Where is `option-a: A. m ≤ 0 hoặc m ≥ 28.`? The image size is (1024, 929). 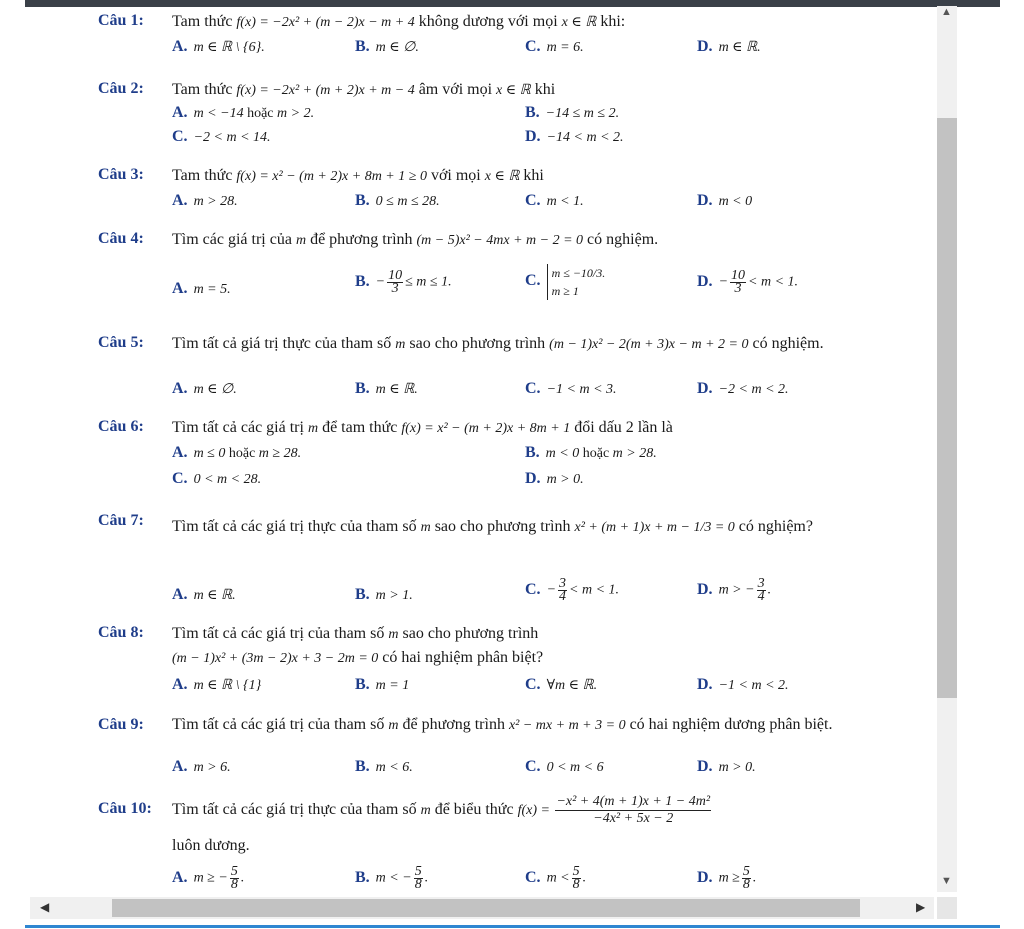 option-a: A. m ≤ 0 hoặc m ≥ 28. is located at coordinates (236, 453).